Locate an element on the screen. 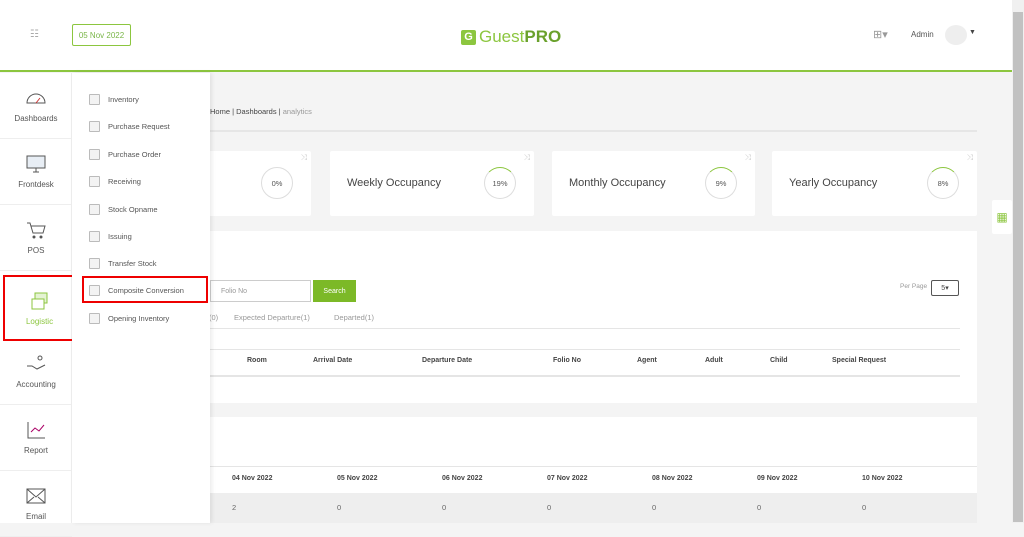  progress-ring: 8% is located at coordinates (943, 183).